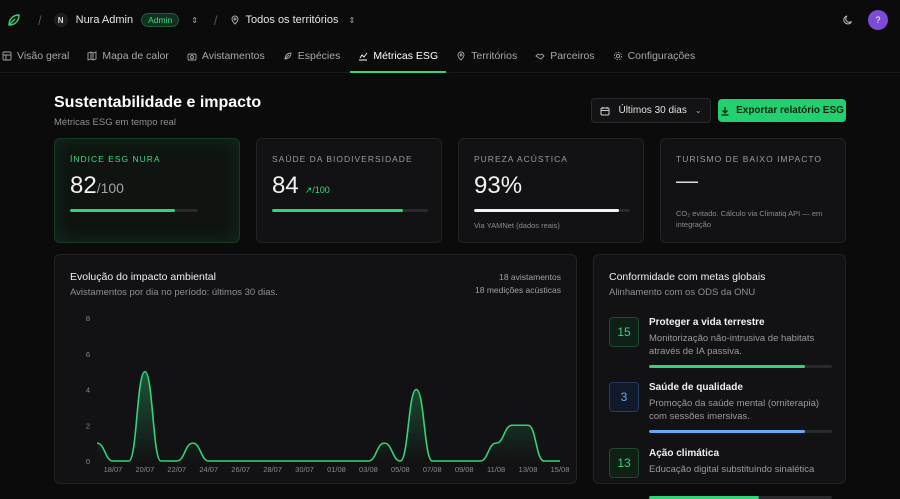 The image size is (900, 499). I want to click on y-tick-label: 4, so click(88, 390).